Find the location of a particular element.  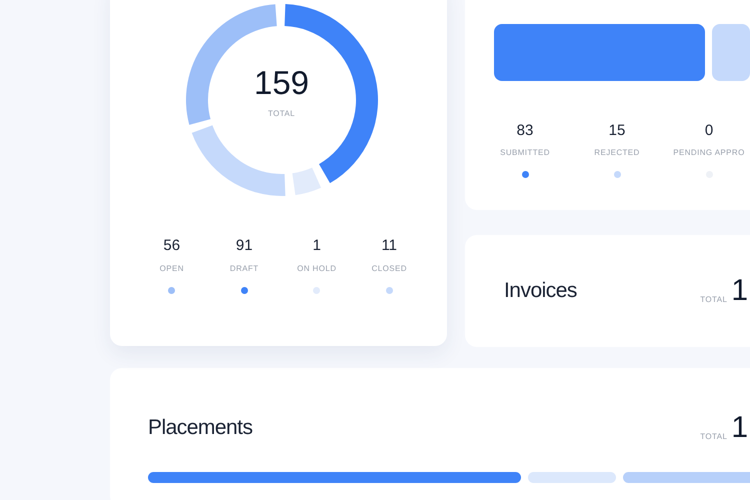

legend-value: 11 is located at coordinates (389, 245).